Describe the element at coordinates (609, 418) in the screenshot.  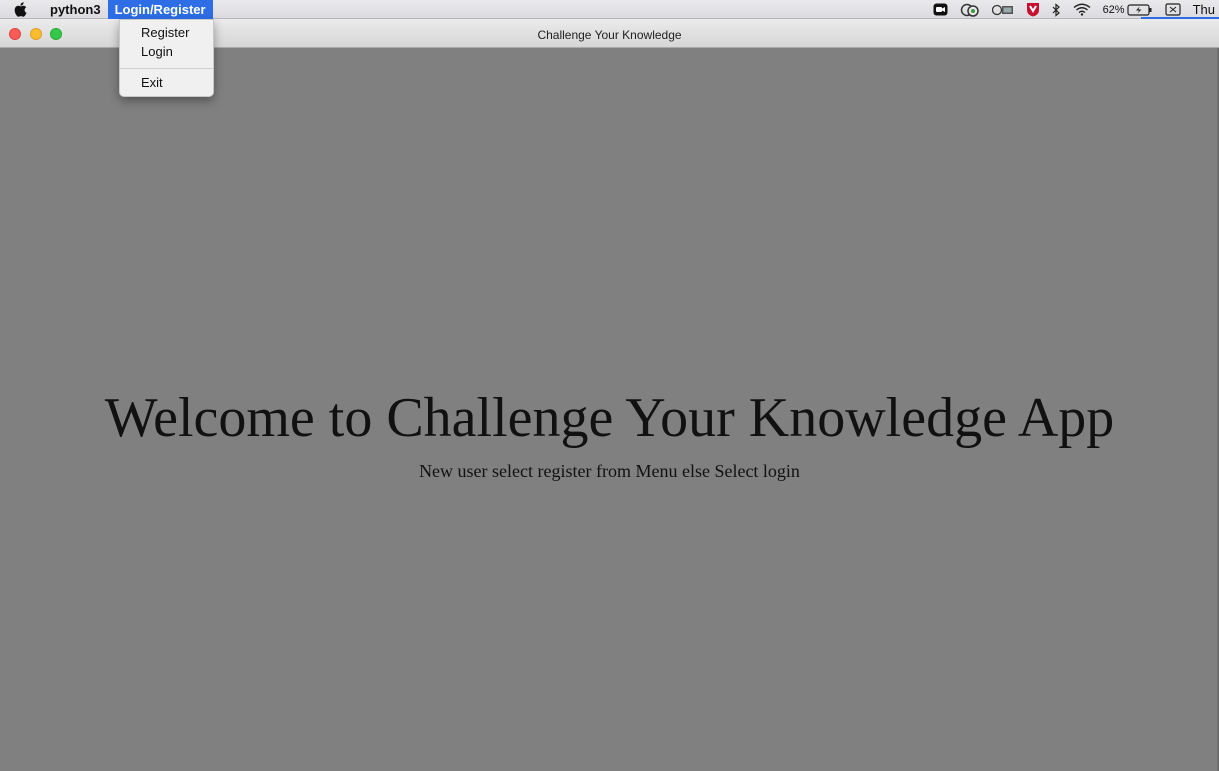
I see `welcome-heading: Welcome to Challenge Your Knowledge App` at that location.